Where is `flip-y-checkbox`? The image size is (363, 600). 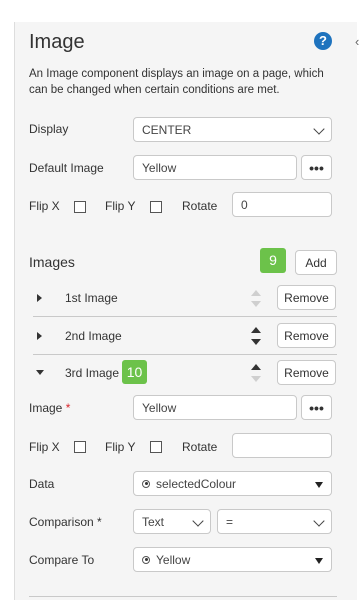
flip-y-checkbox is located at coordinates (156, 207).